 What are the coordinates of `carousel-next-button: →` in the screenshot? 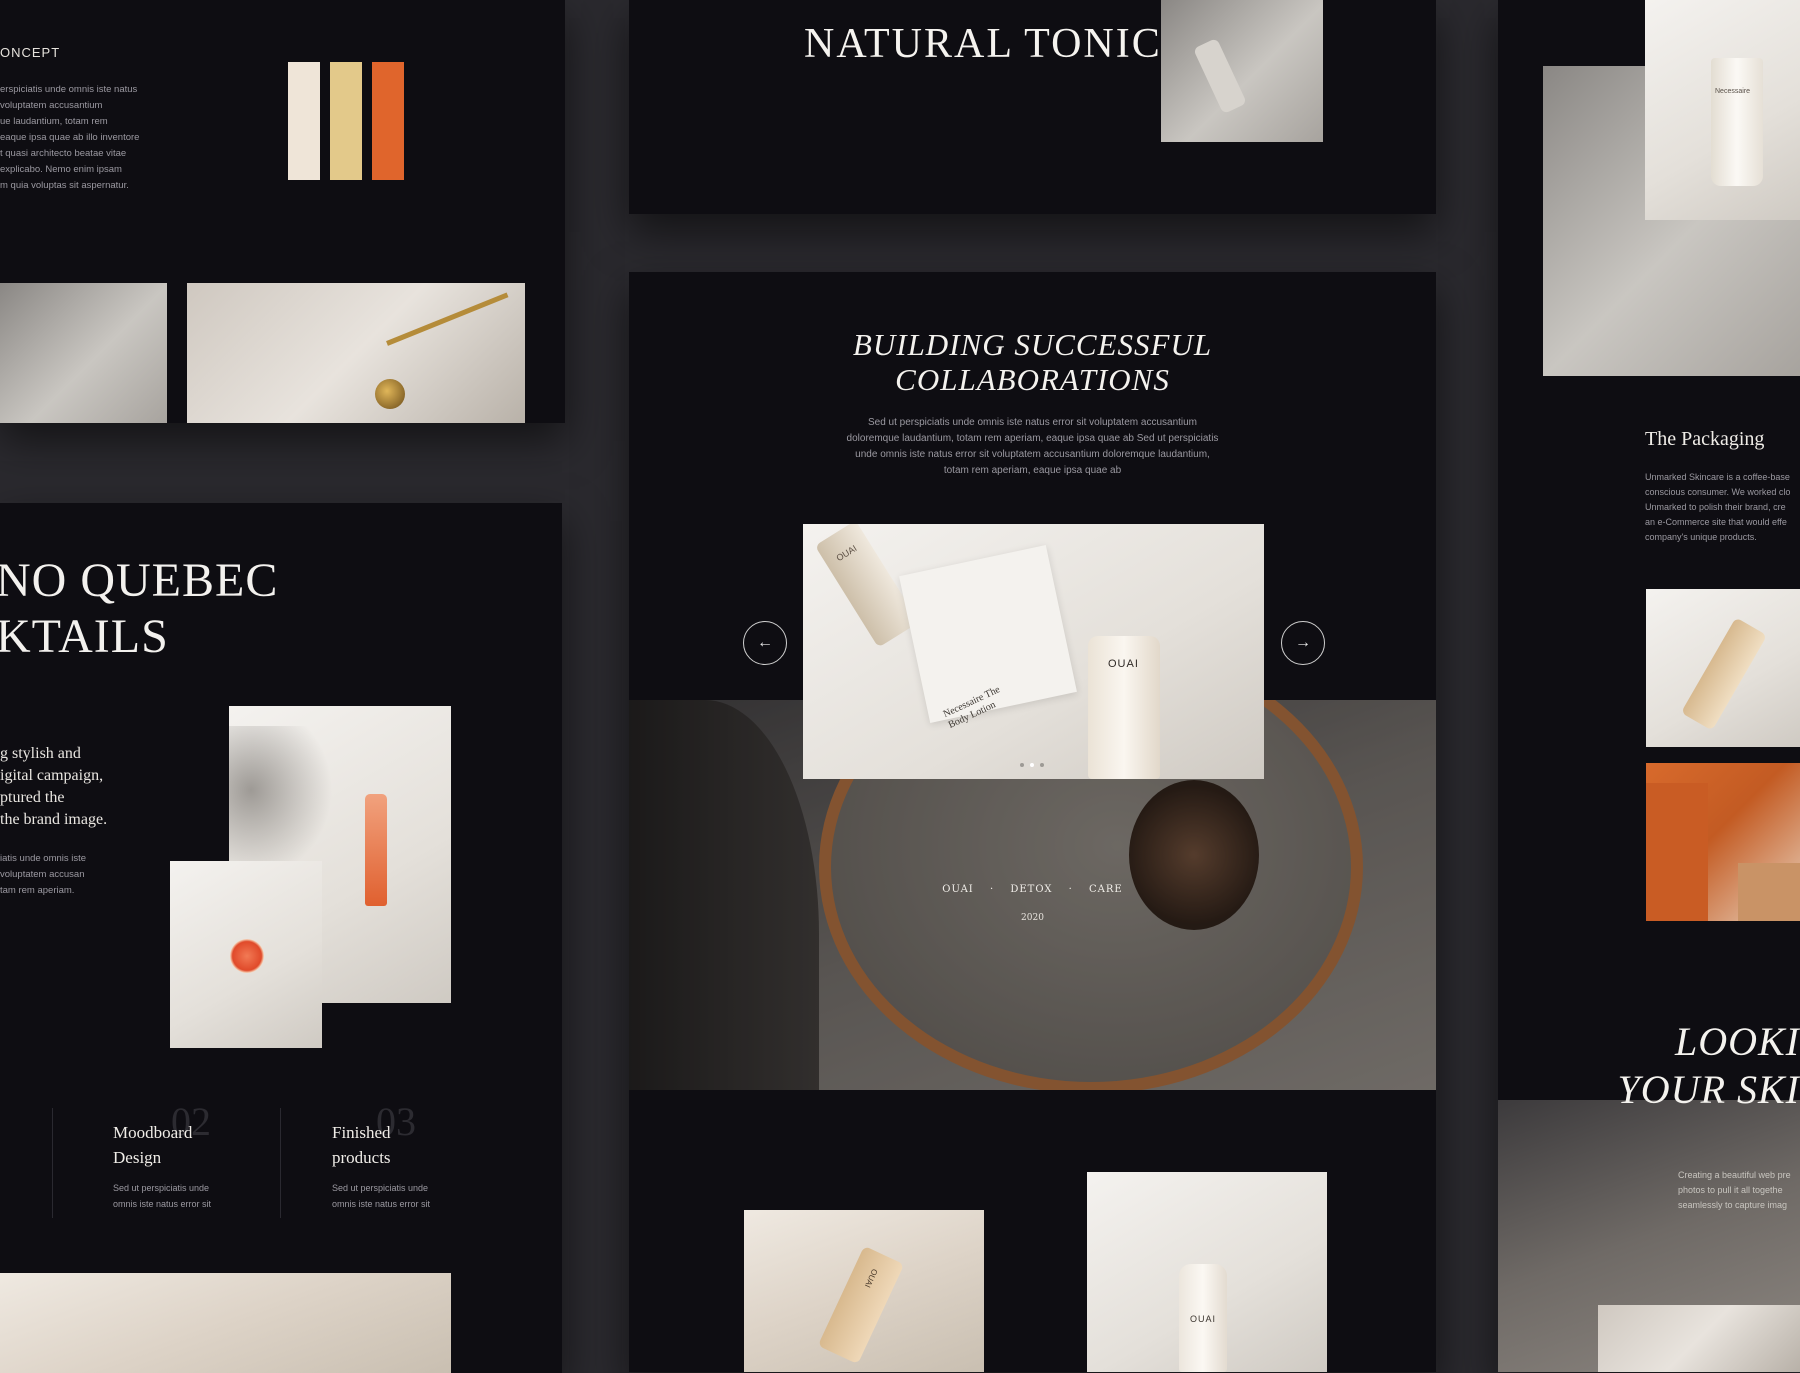 It's located at (1303, 643).